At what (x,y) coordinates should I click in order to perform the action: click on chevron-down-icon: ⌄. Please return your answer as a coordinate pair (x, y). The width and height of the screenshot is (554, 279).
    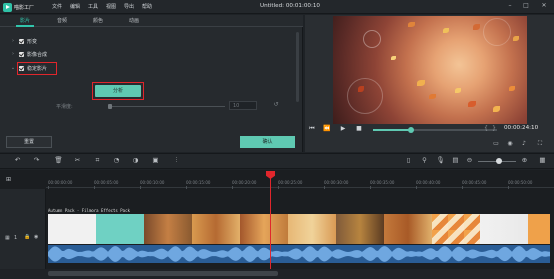
    Looking at the image, I should click on (13, 68).